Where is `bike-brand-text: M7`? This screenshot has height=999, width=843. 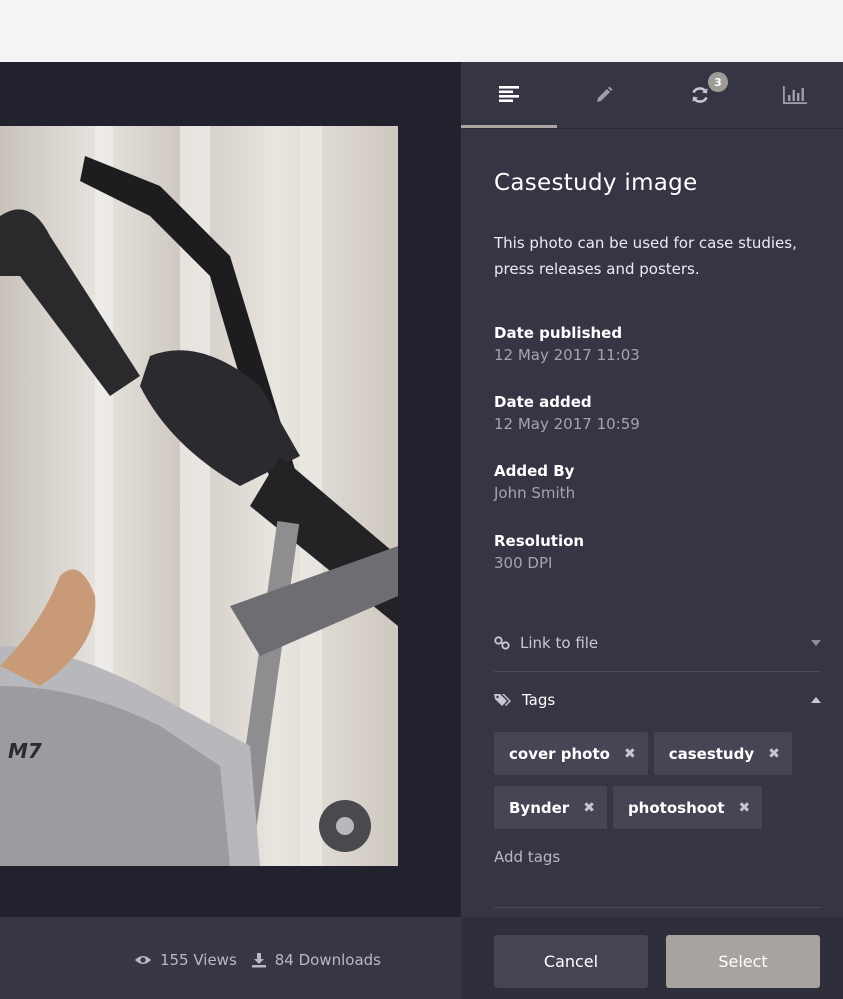 bike-brand-text: M7 is located at coordinates (25, 751).